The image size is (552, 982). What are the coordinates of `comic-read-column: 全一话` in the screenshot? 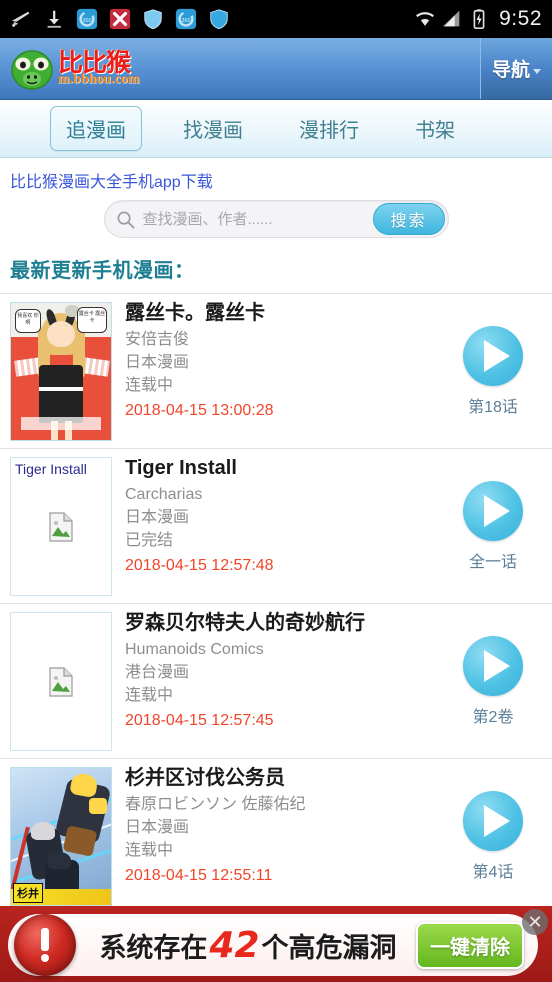 It's located at (493, 526).